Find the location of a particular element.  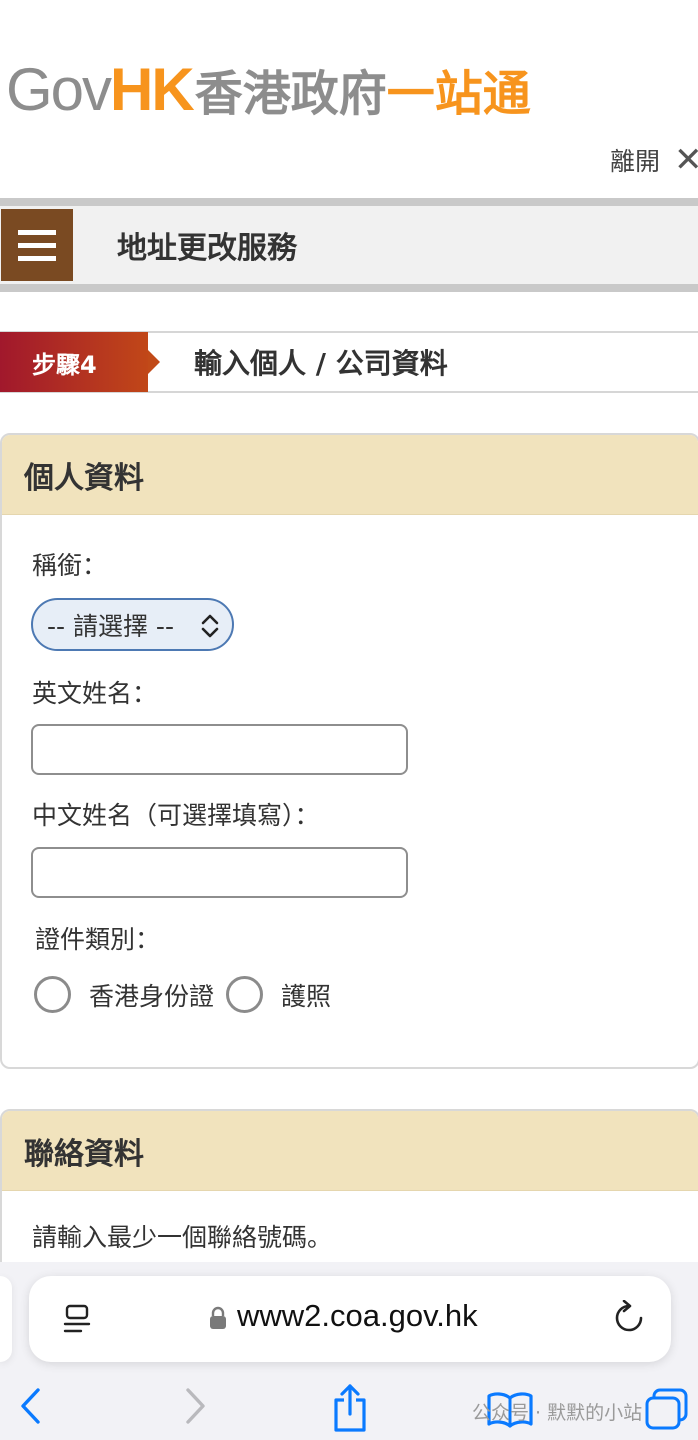

step-number: 步驟4 is located at coordinates (64, 364).